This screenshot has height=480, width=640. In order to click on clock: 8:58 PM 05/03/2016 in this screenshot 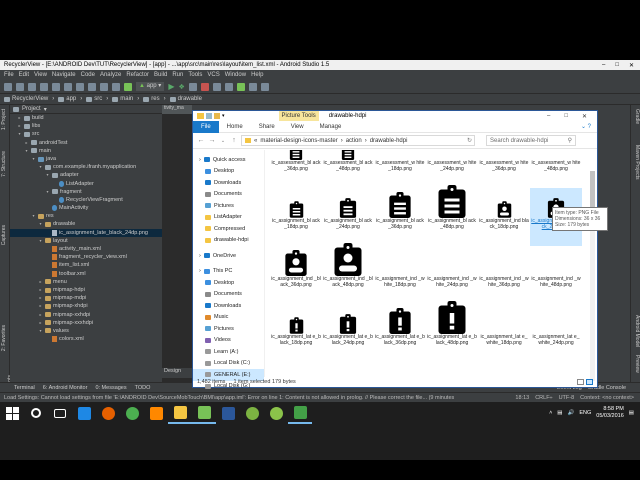, I will do `click(610, 413)`.